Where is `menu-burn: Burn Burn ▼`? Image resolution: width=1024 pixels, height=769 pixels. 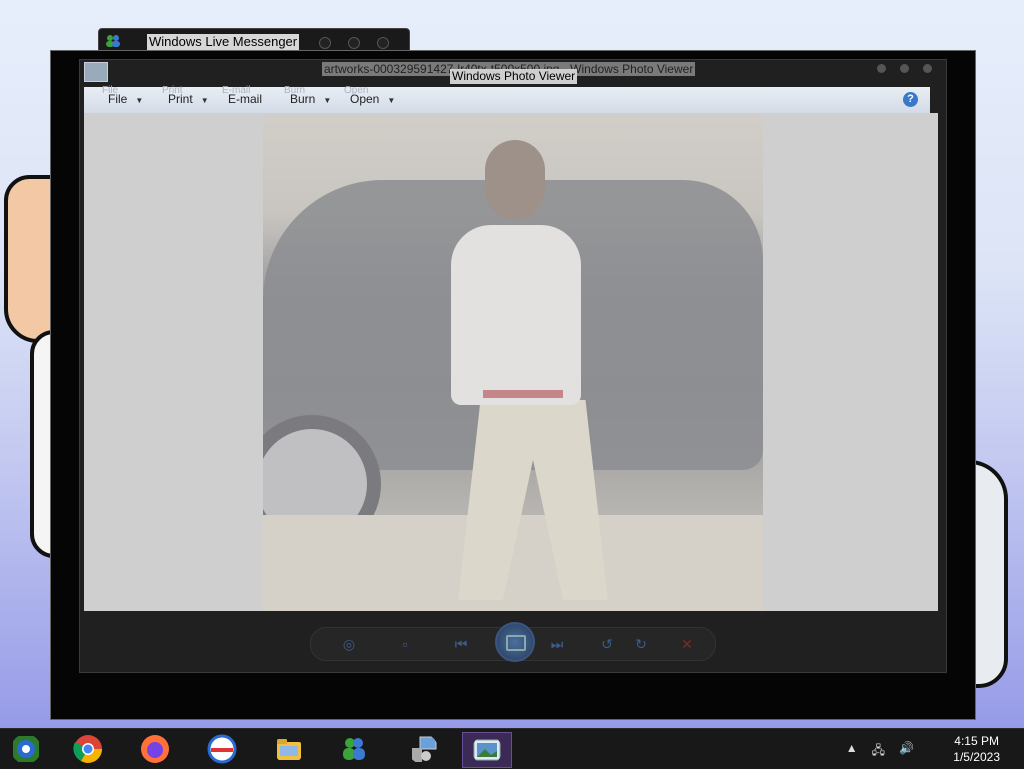
menu-burn: Burn Burn ▼ is located at coordinates (308, 95).